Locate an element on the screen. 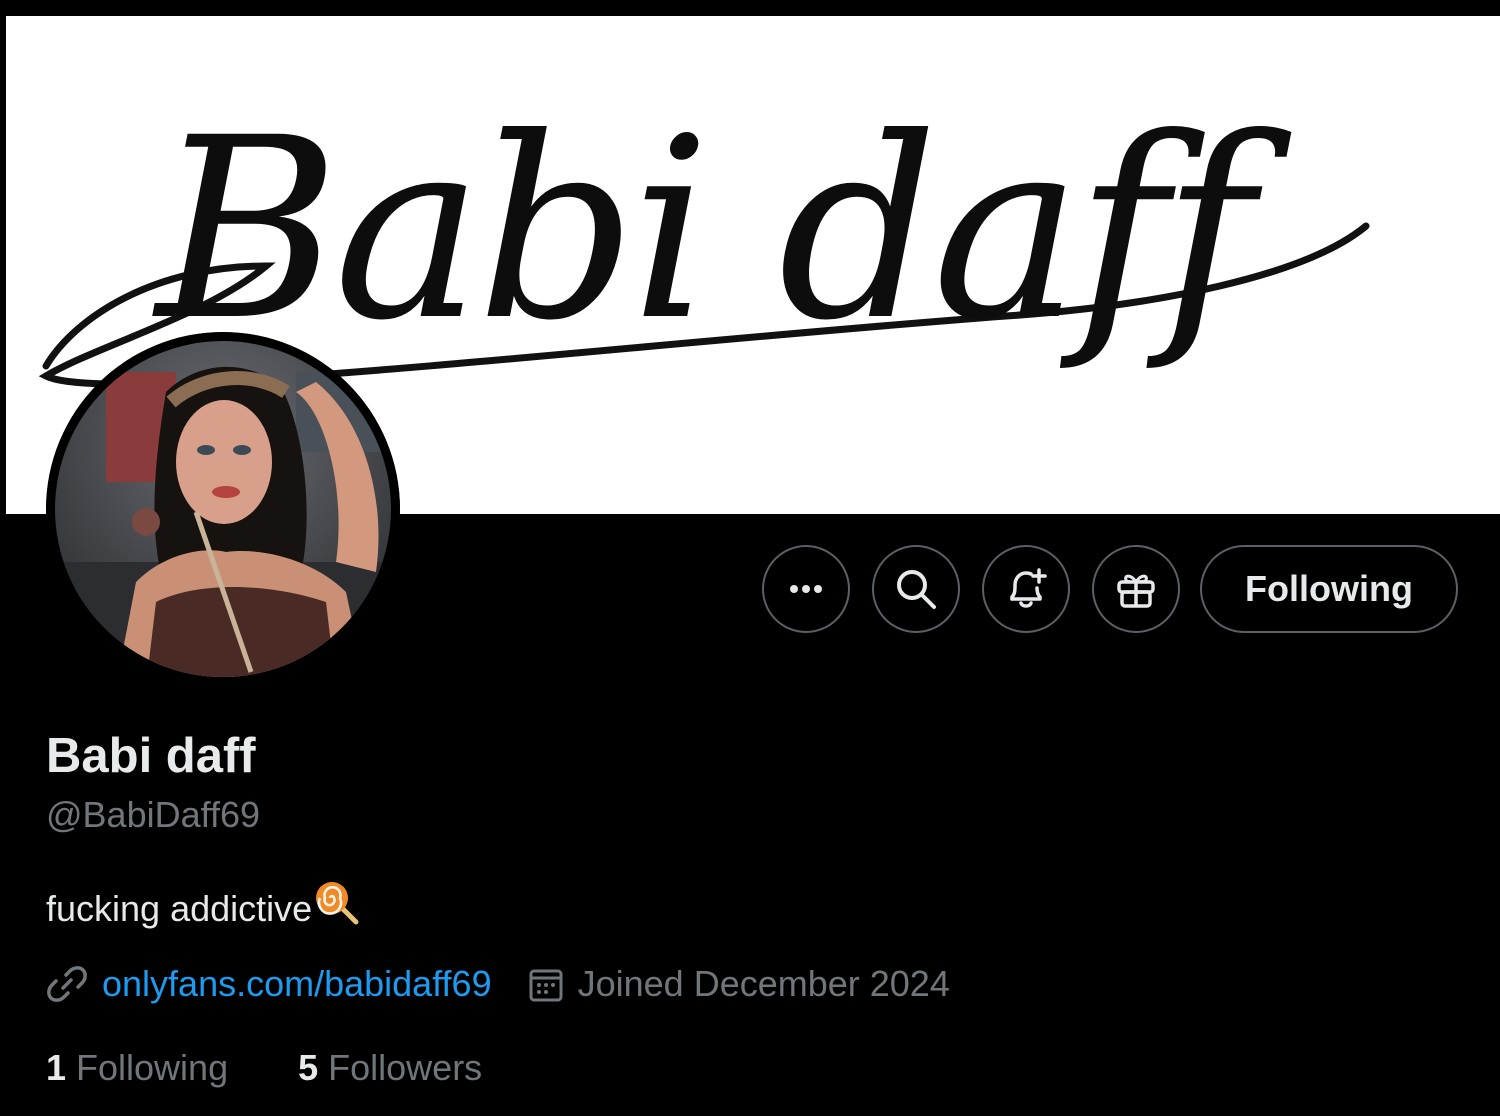 The height and width of the screenshot is (1116, 1500). followers-label: Followers is located at coordinates (405, 1067).